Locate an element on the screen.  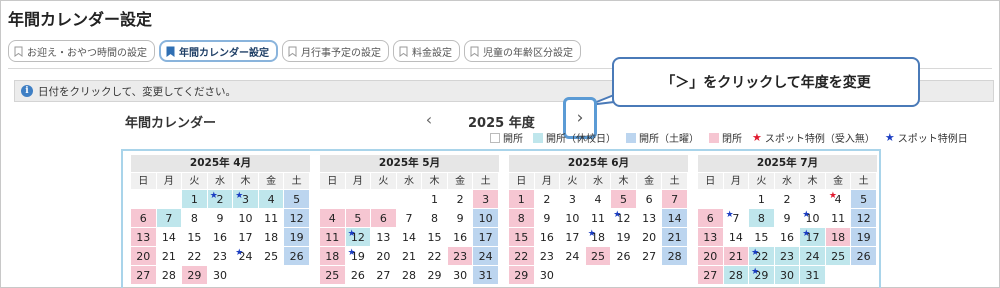
day-cell: ★ 12 is located at coordinates (624, 217).